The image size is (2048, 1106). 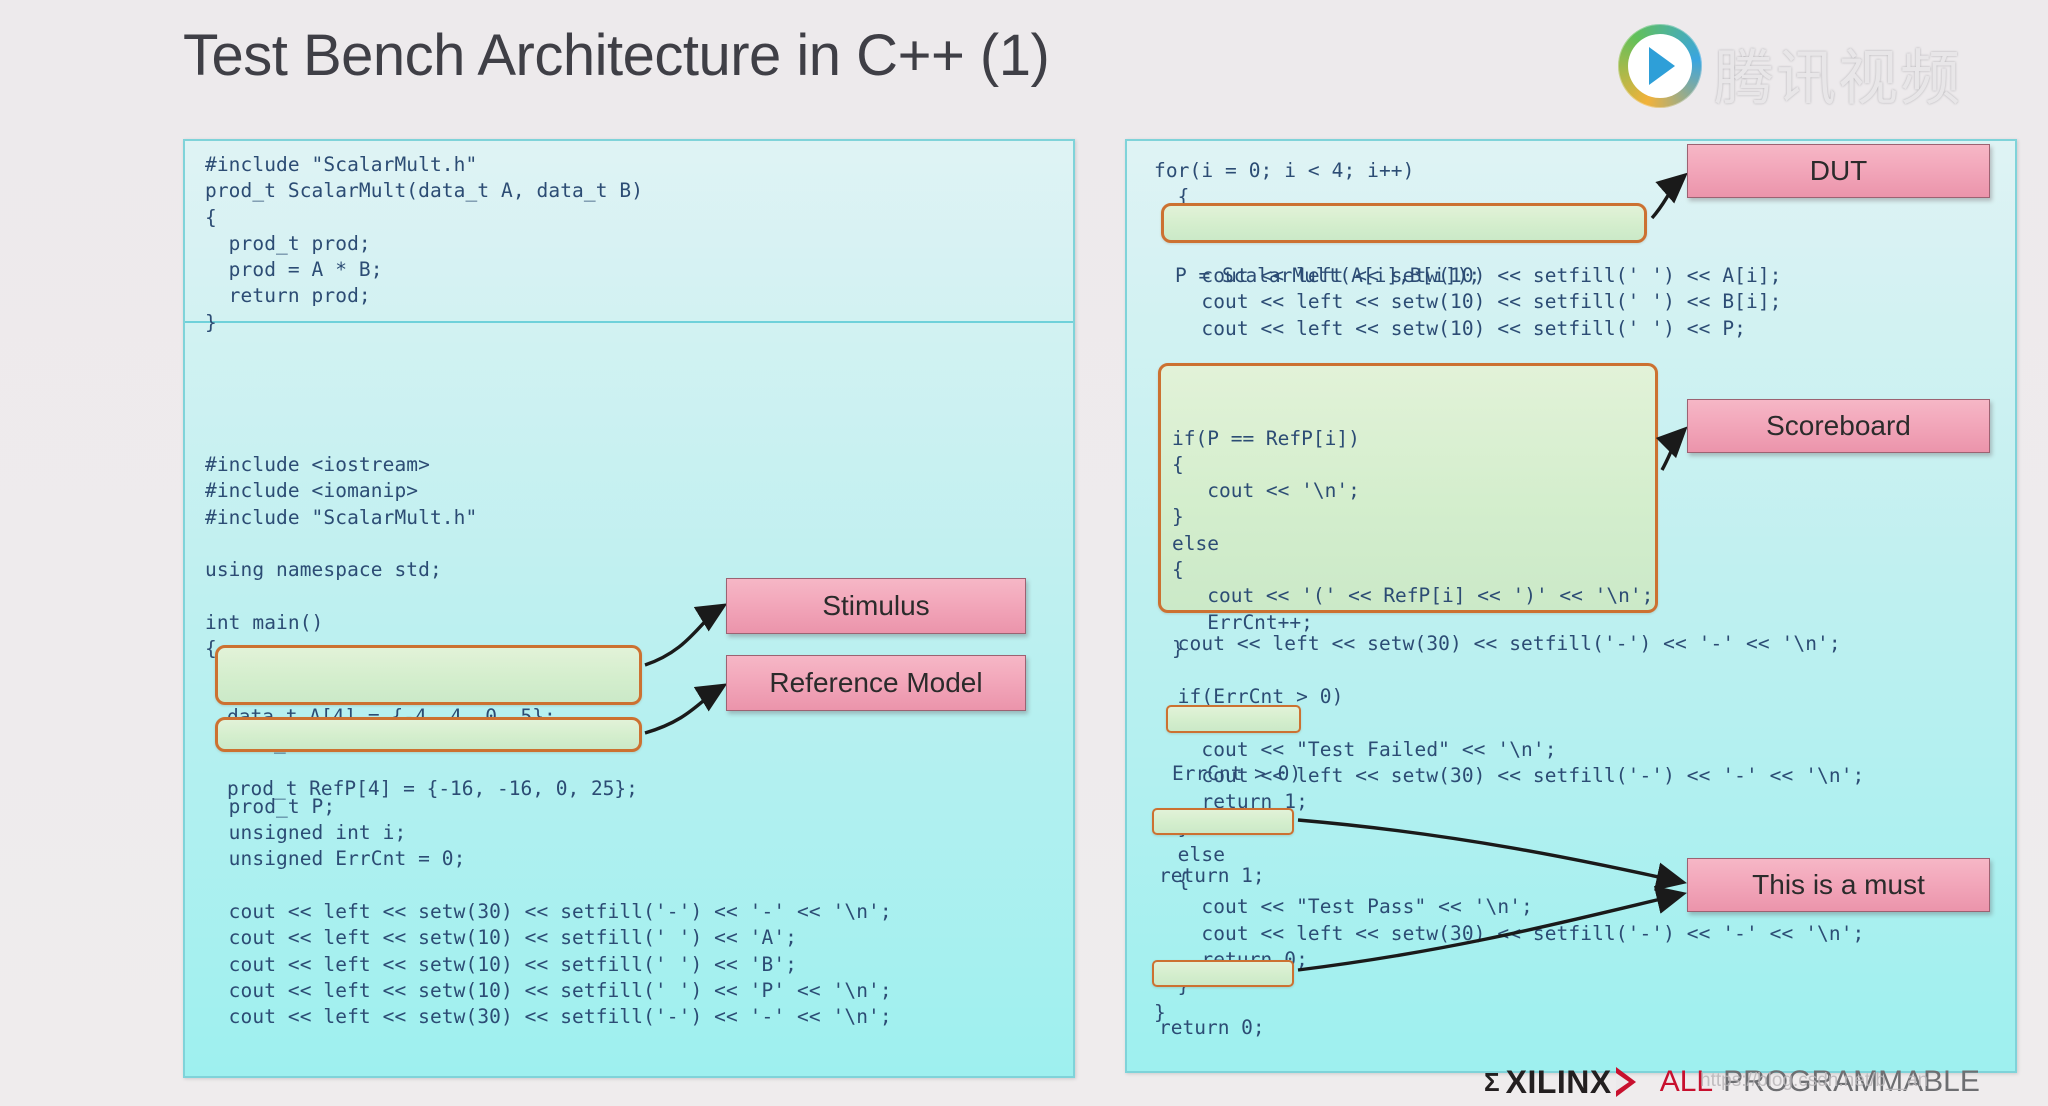 I want to click on callout-dut: DUT, so click(x=1838, y=171).